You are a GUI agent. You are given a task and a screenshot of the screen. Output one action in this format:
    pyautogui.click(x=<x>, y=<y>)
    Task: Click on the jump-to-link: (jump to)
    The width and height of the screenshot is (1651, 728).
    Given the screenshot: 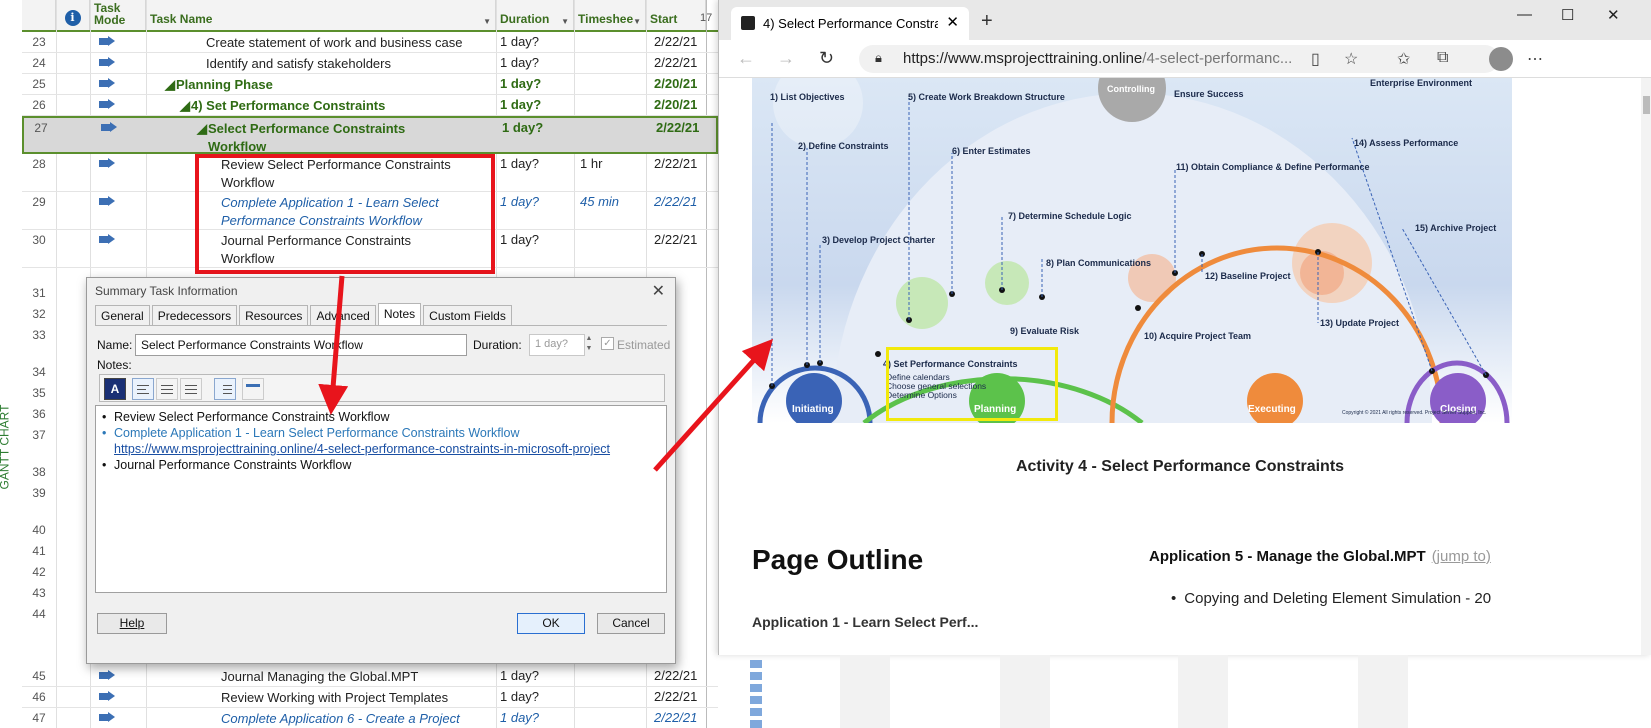 What is the action you would take?
    pyautogui.click(x=1461, y=556)
    